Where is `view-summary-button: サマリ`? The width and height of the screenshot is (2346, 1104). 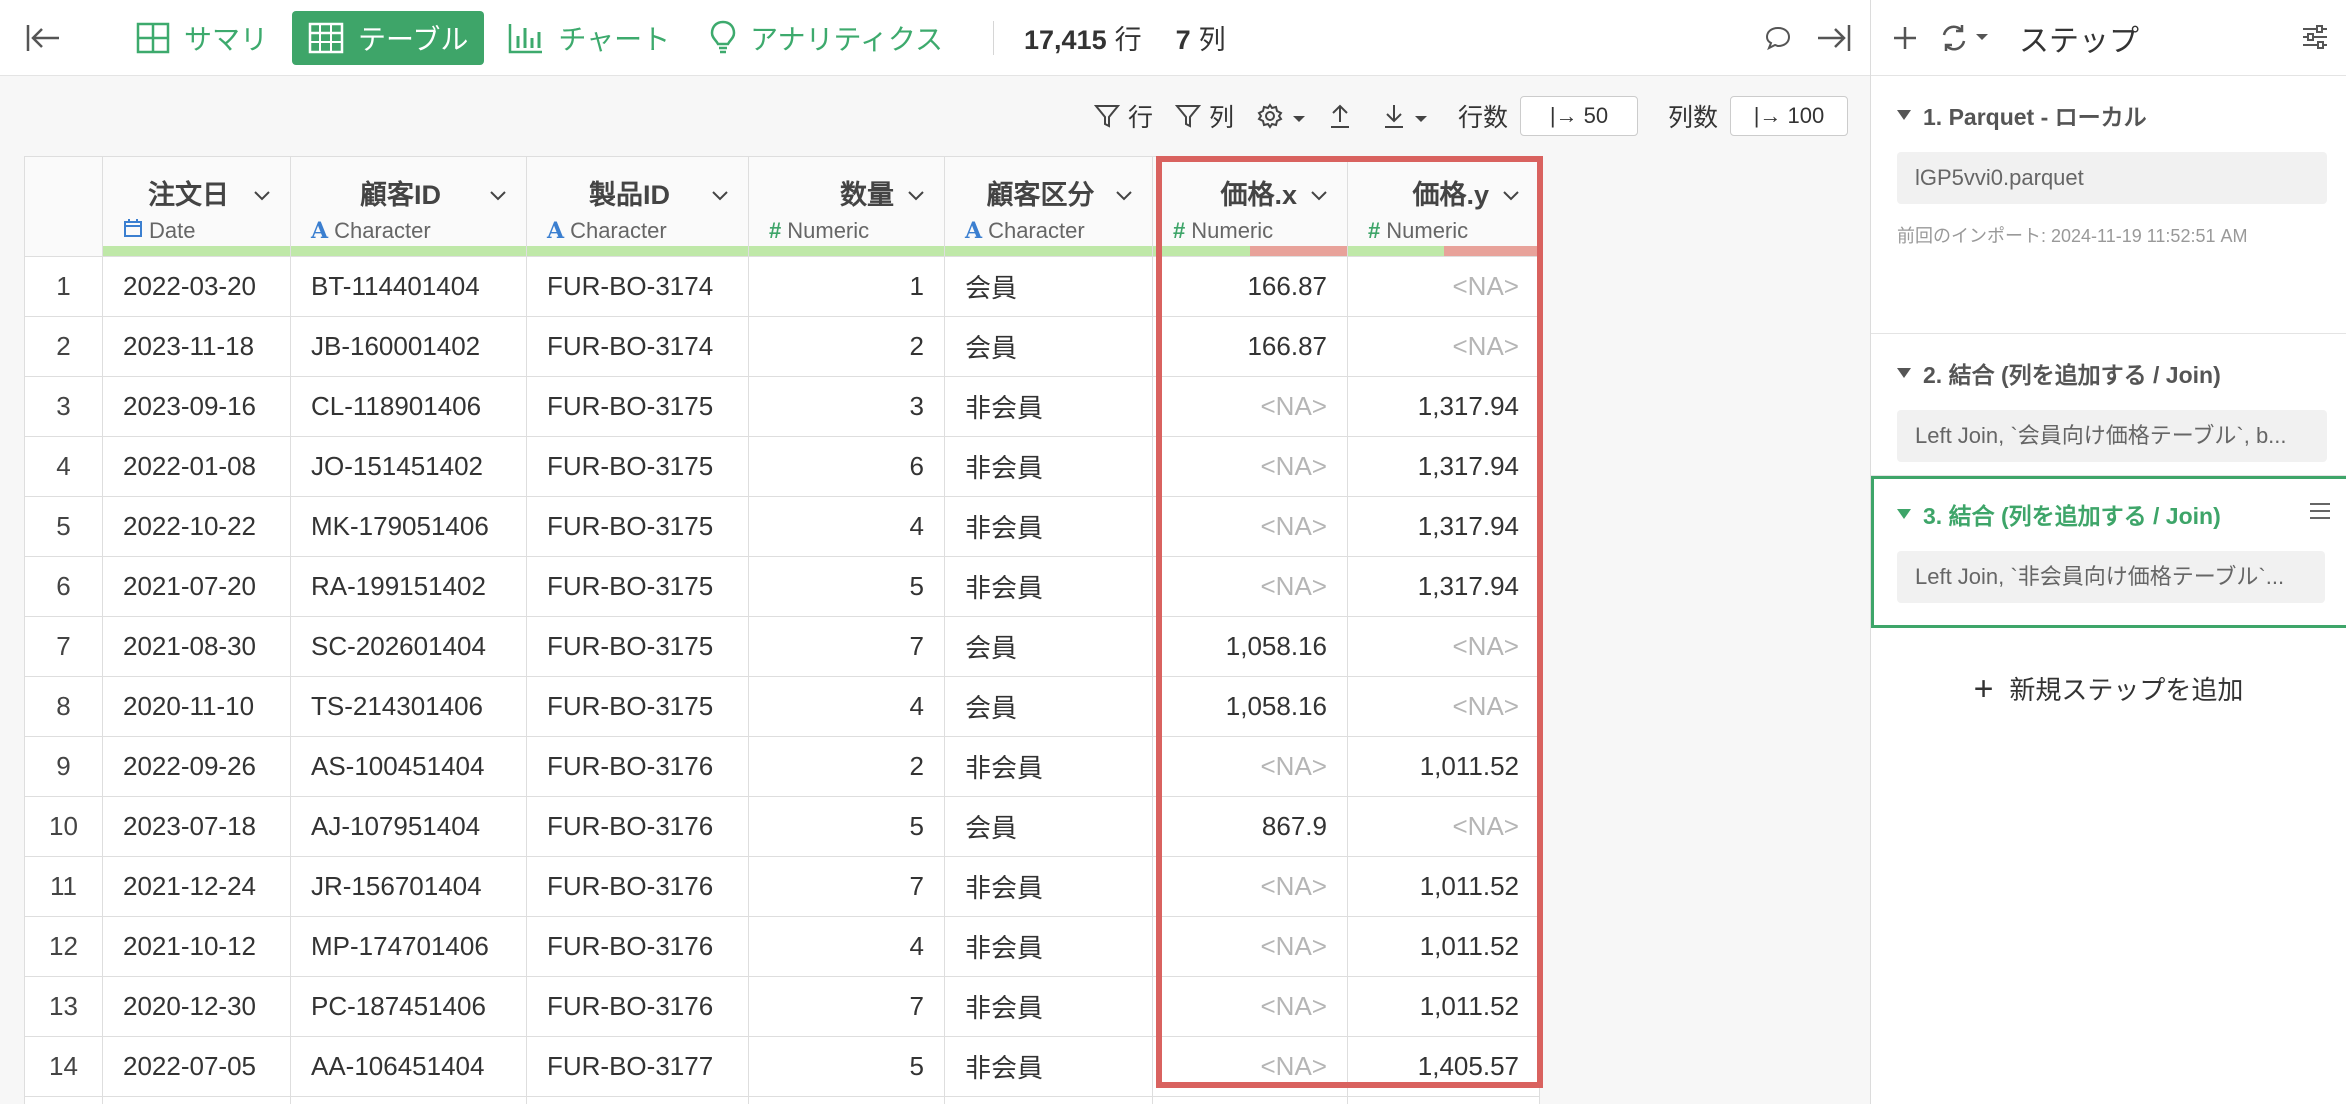 view-summary-button: サマリ is located at coordinates (202, 38).